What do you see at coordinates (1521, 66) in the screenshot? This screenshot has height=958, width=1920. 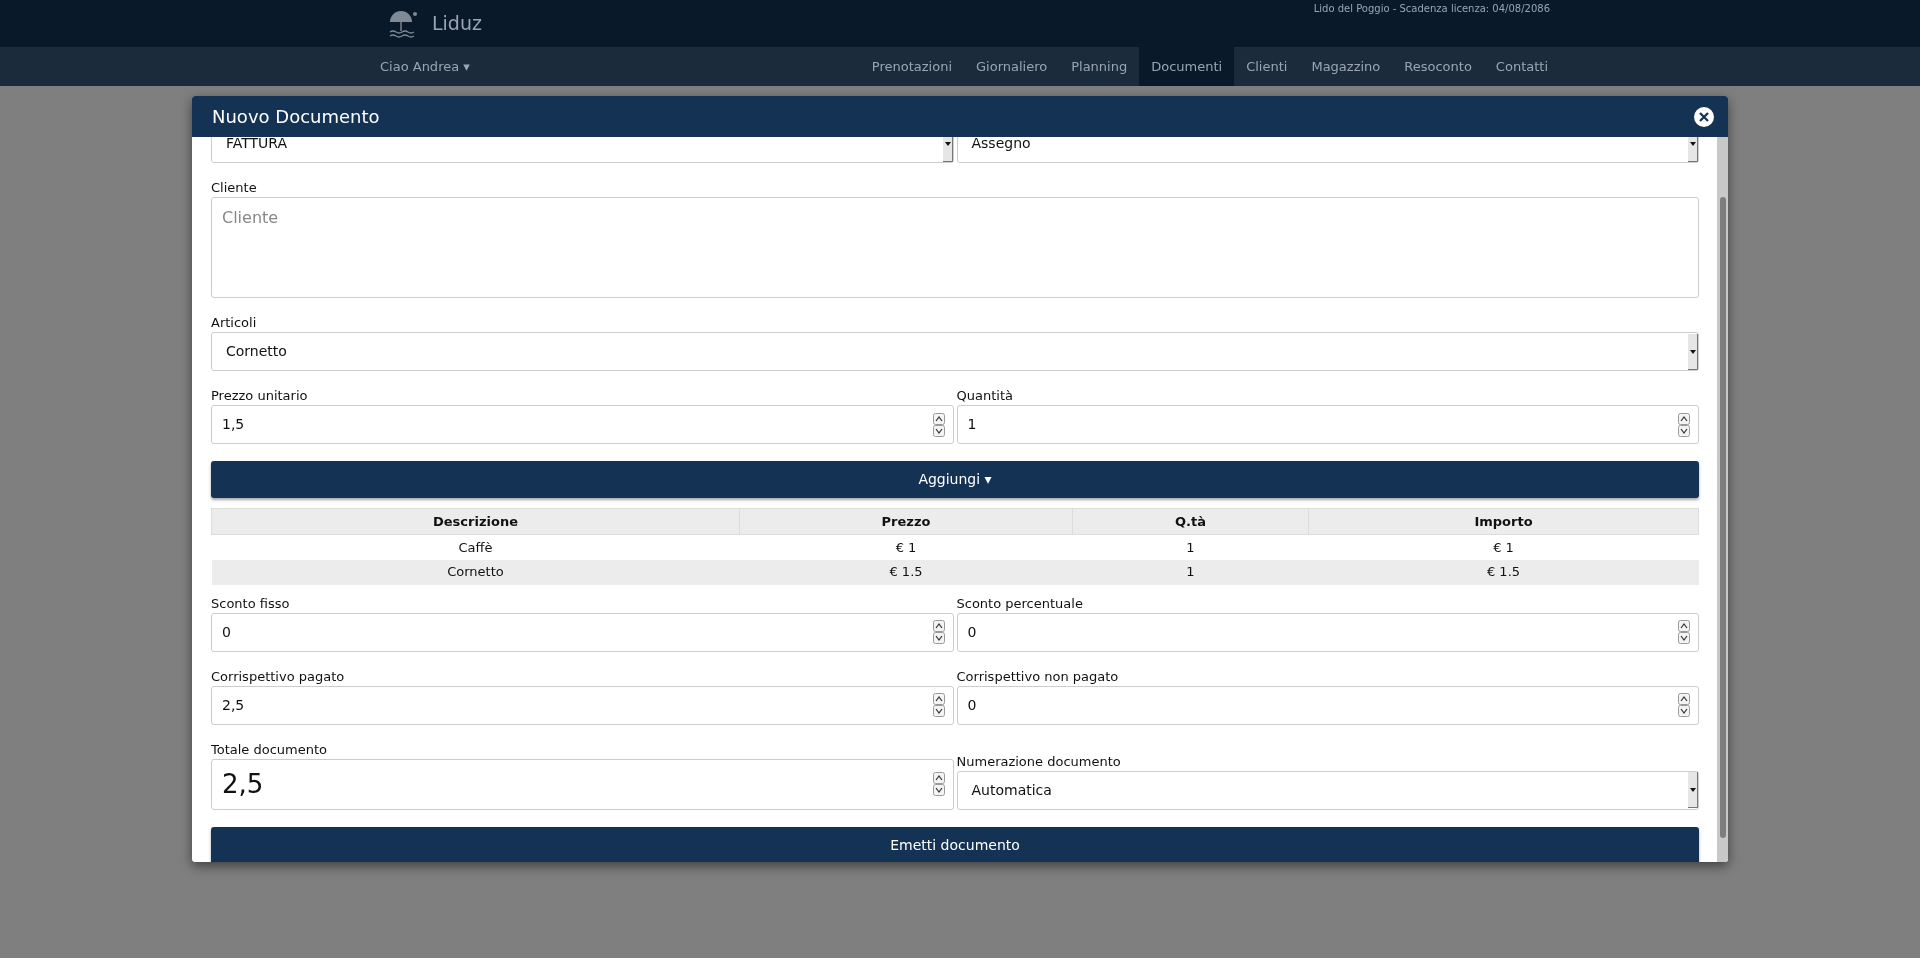 I see `nav-tab: Contatti` at bounding box center [1521, 66].